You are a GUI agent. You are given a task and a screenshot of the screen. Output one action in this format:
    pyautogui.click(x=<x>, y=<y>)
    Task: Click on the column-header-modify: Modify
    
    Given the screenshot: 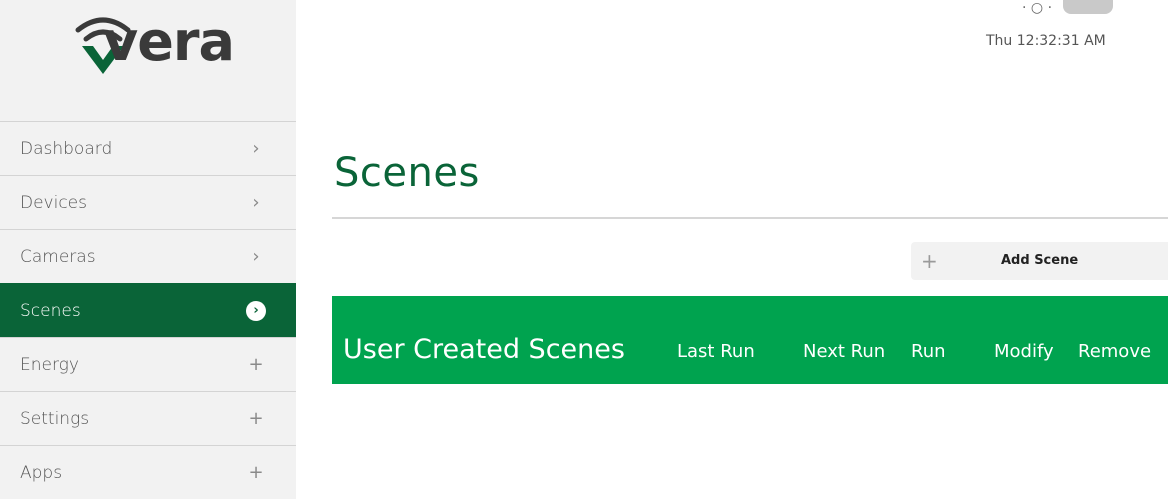 What is the action you would take?
    pyautogui.click(x=1024, y=351)
    